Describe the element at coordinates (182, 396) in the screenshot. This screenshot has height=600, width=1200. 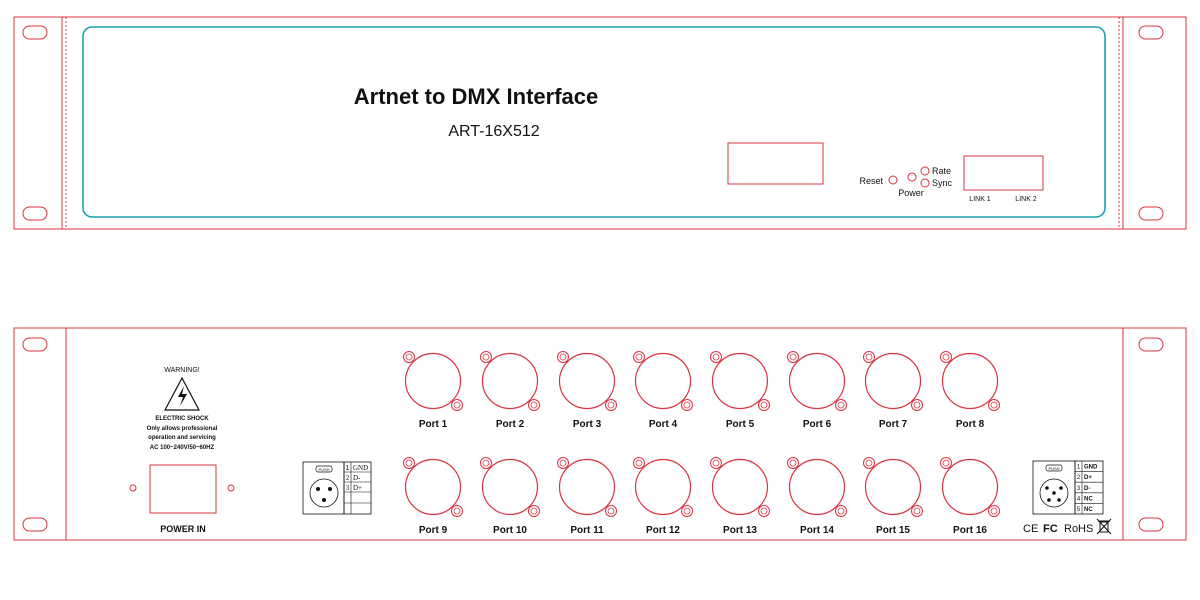
I see `lightning-bolt-icon` at that location.